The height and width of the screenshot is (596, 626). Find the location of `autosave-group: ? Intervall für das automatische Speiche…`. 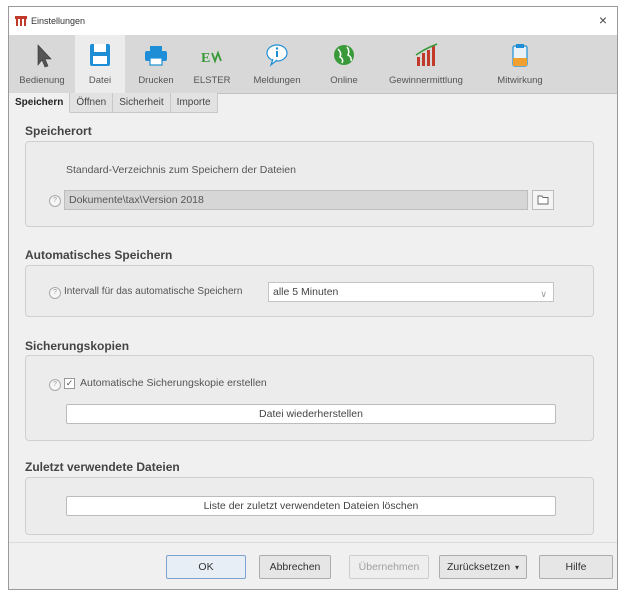

autosave-group: ? Intervall für das automatische Speiche… is located at coordinates (309, 291).